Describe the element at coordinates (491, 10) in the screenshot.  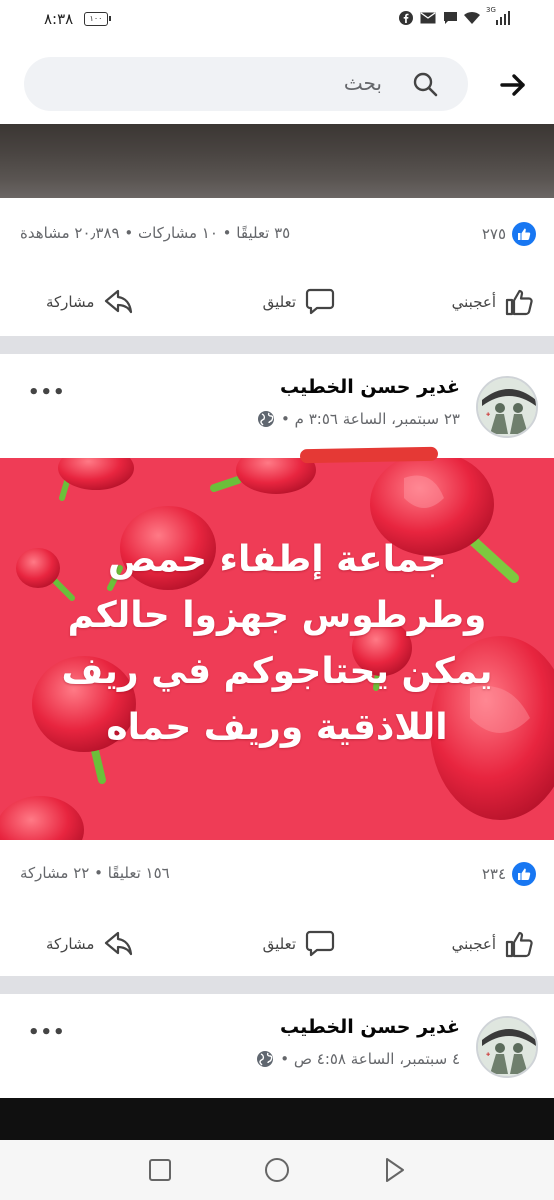
I see `network-type: 3G` at that location.